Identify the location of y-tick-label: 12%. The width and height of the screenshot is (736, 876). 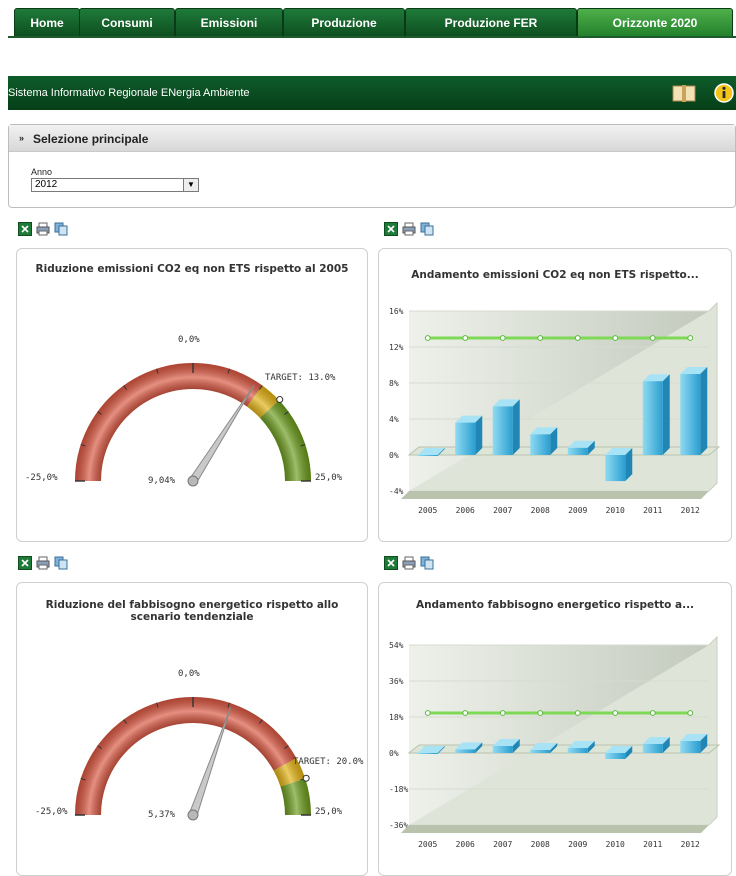
(396, 347).